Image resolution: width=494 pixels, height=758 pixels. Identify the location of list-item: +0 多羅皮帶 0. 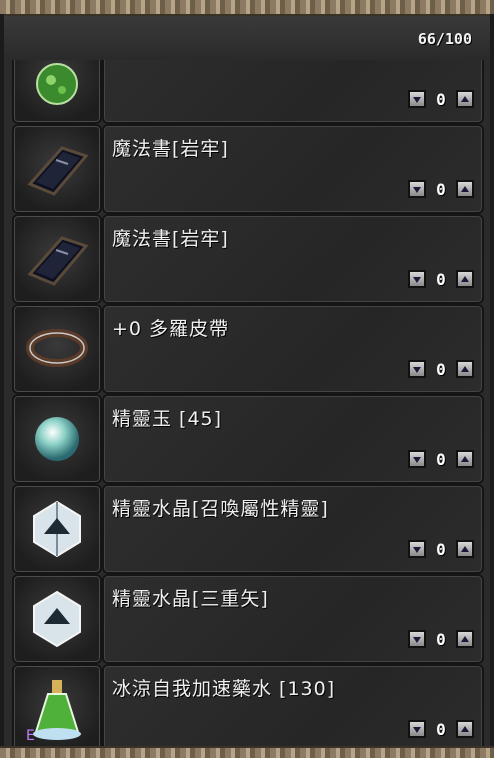
(246, 349).